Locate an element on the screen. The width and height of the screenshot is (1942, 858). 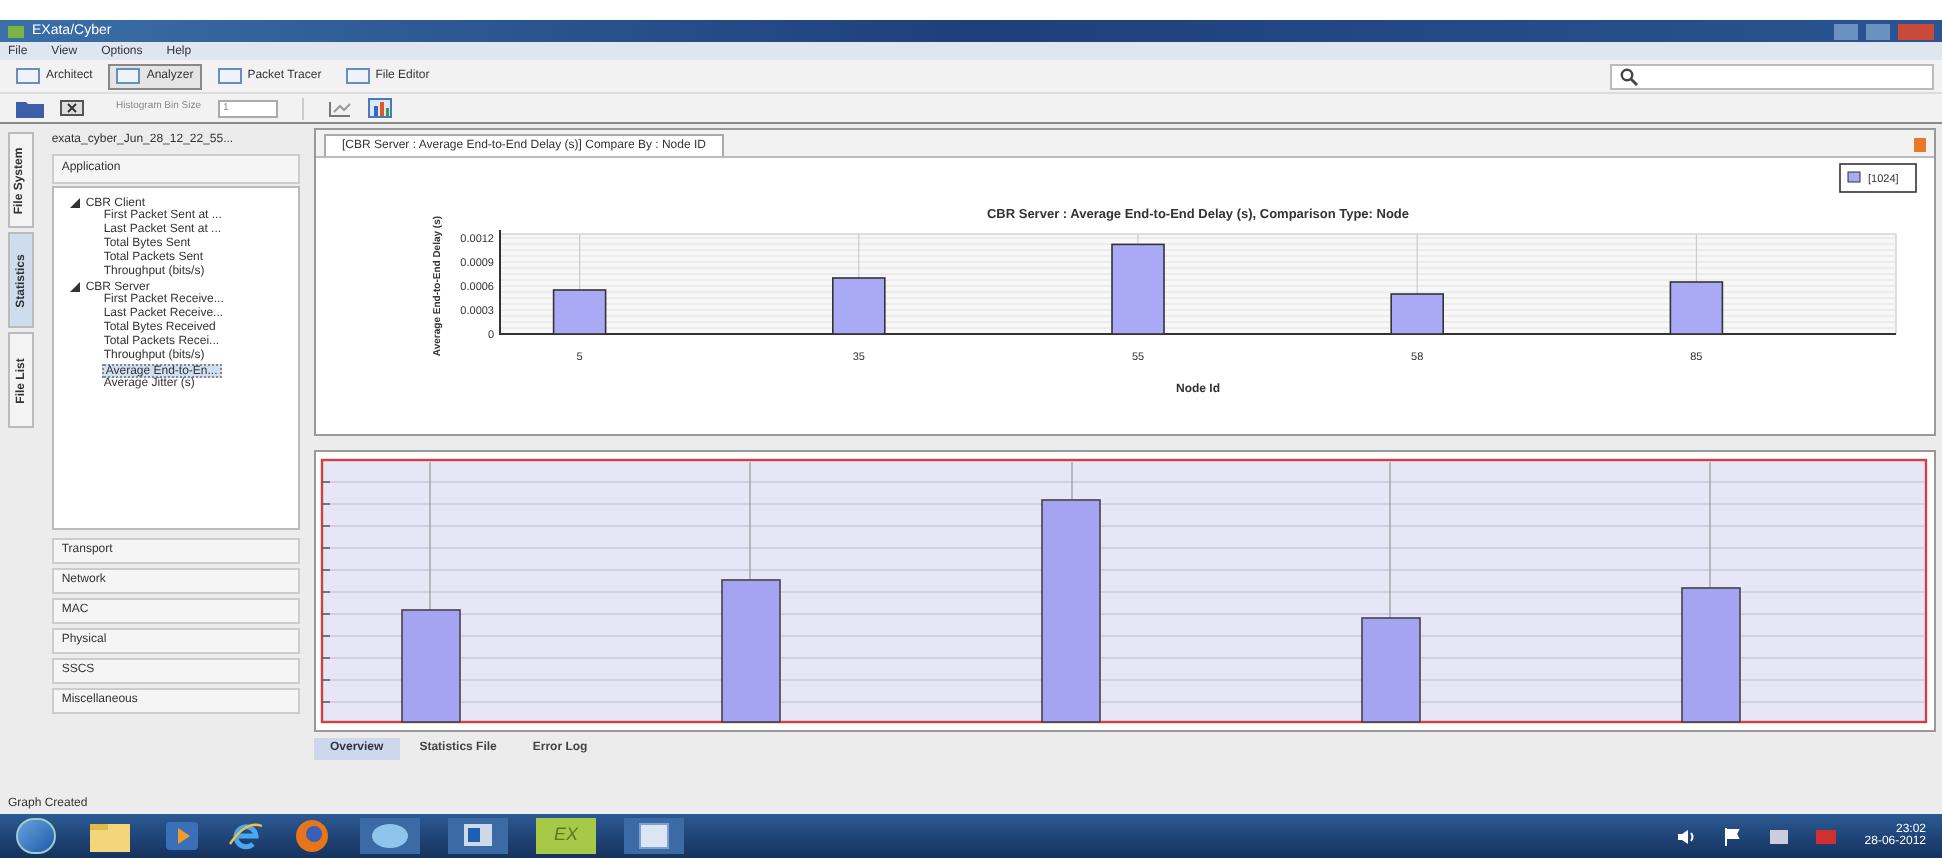
network-icon is located at coordinates (1779, 836).